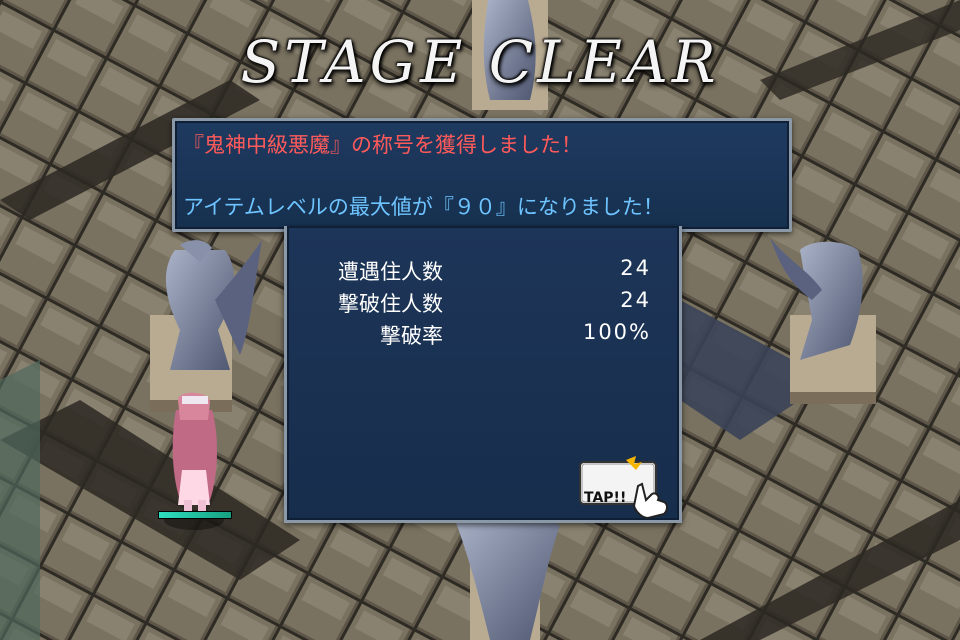 The width and height of the screenshot is (960, 640). What do you see at coordinates (390, 304) in the screenshot?
I see `stat-label: 撃破住人数` at bounding box center [390, 304].